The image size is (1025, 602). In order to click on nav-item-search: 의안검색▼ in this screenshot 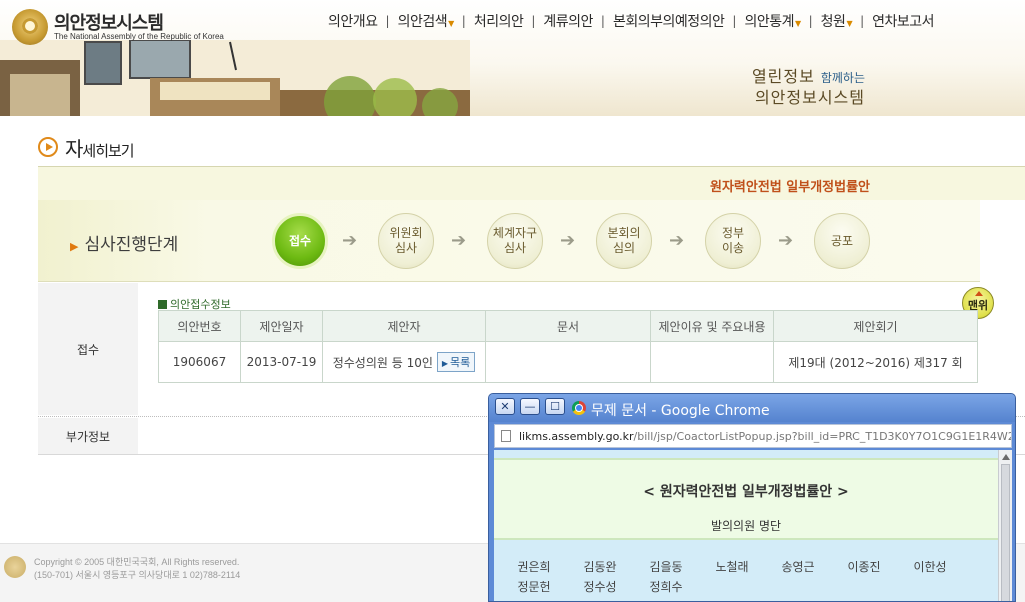, I will do `click(426, 21)`.